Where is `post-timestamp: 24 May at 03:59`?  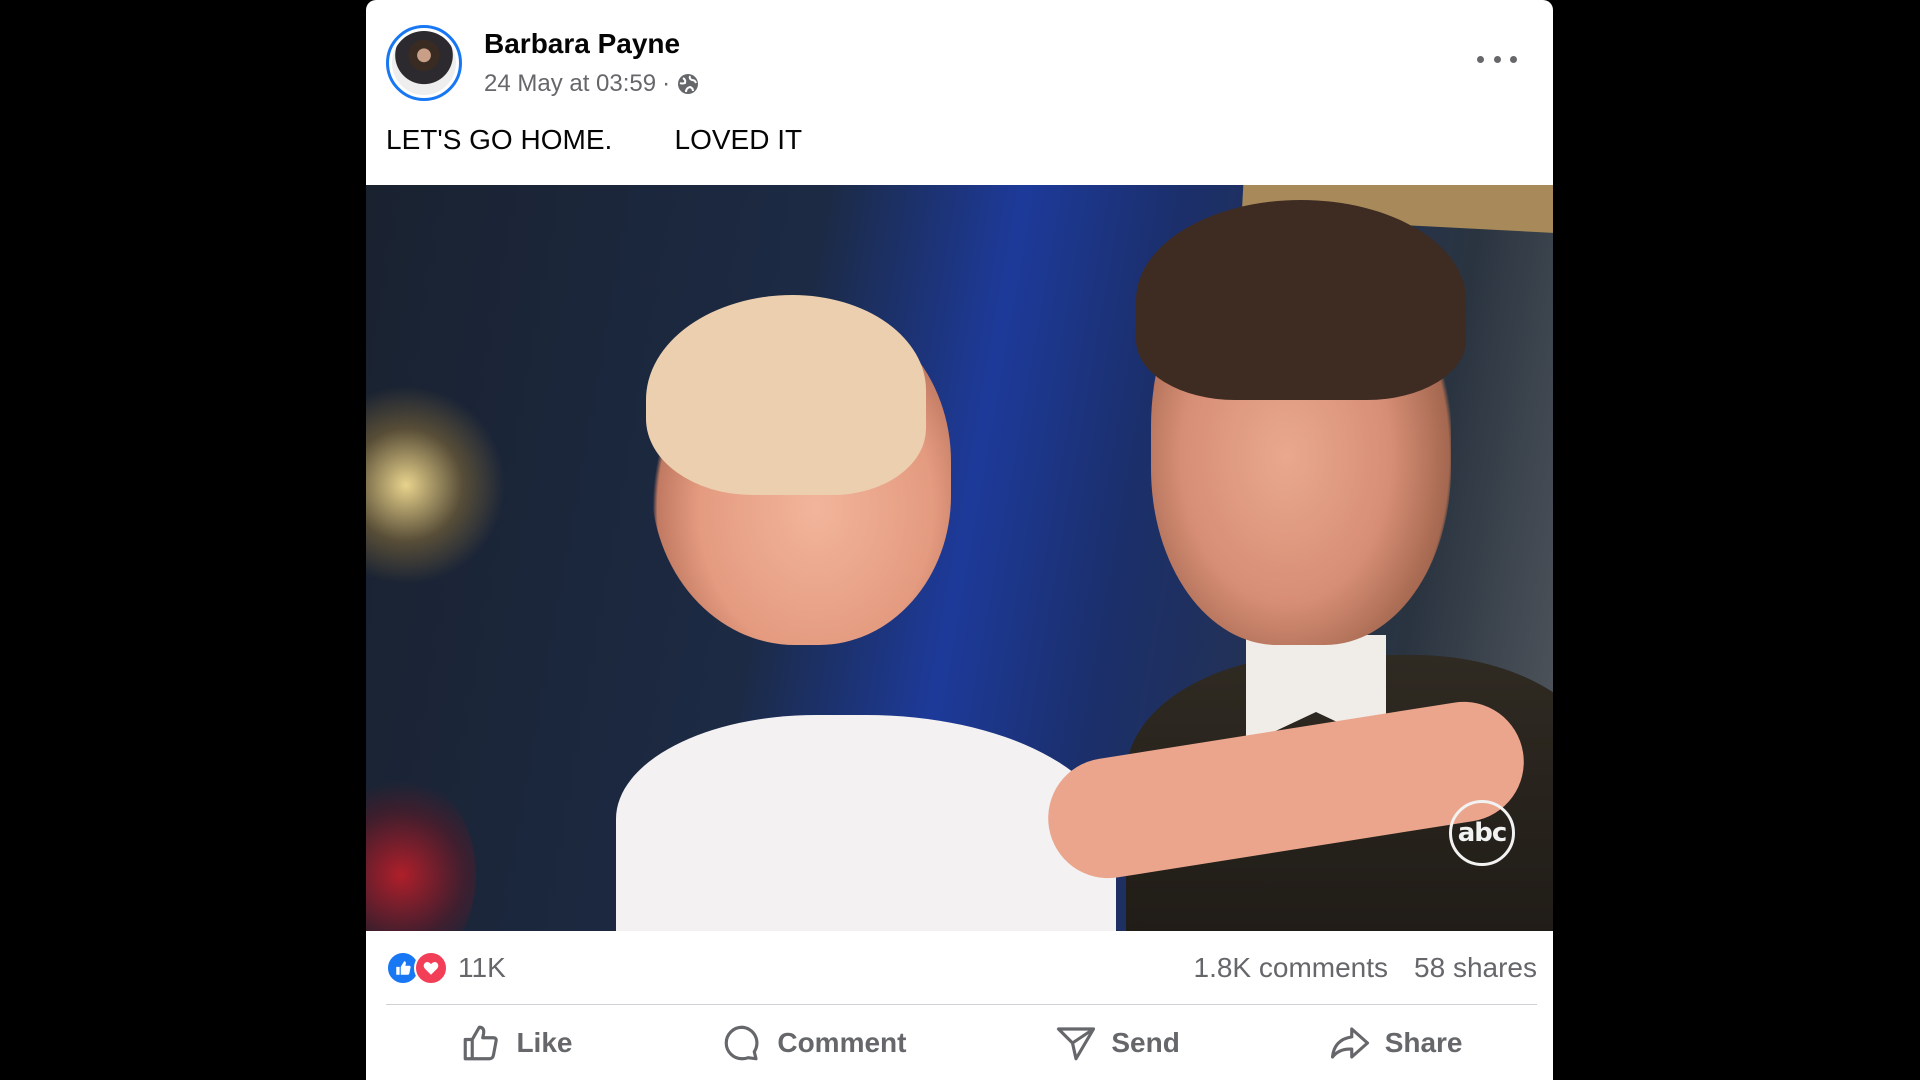
post-timestamp: 24 May at 03:59 is located at coordinates (570, 84).